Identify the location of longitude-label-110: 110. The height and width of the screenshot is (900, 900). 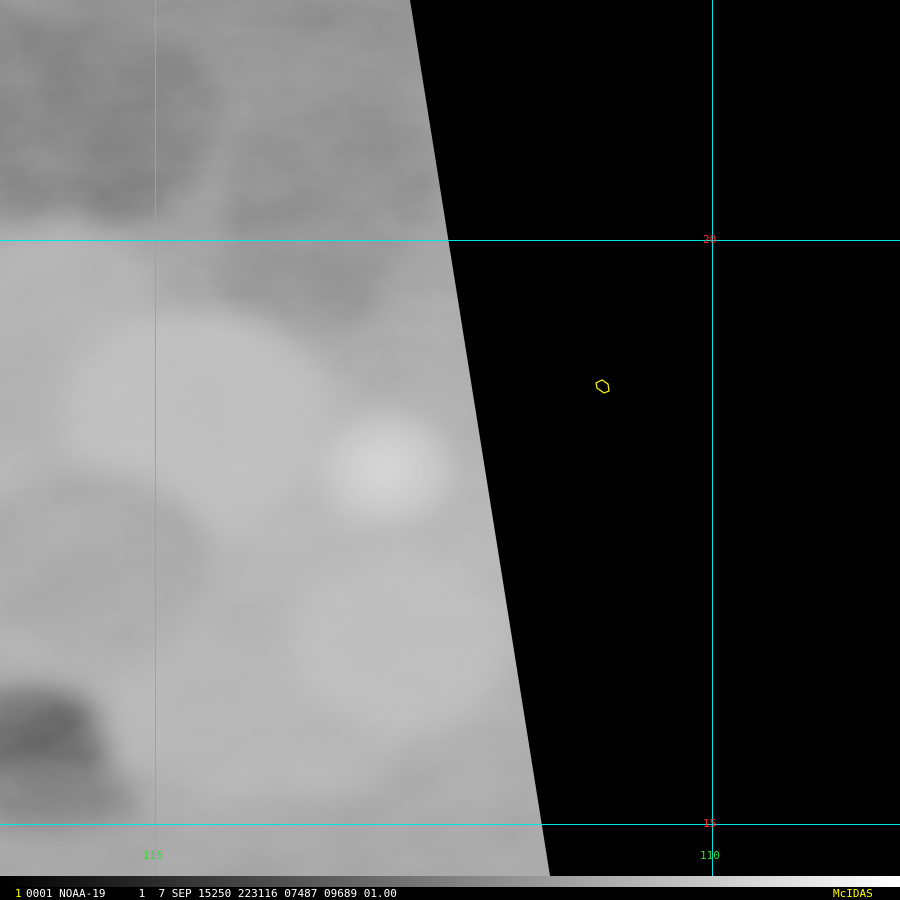
(710, 855).